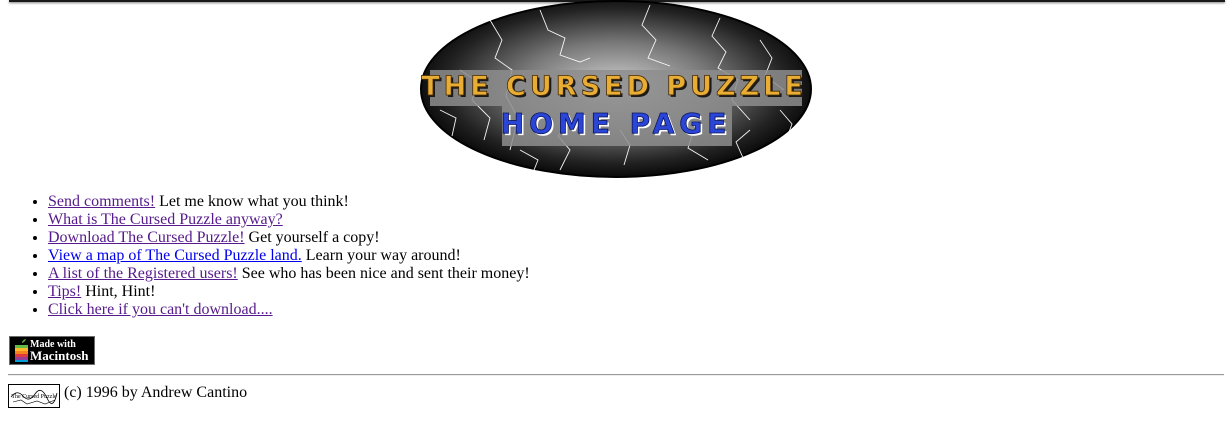 The image size is (1230, 432). I want to click on horizontal-rule, so click(616, 375).